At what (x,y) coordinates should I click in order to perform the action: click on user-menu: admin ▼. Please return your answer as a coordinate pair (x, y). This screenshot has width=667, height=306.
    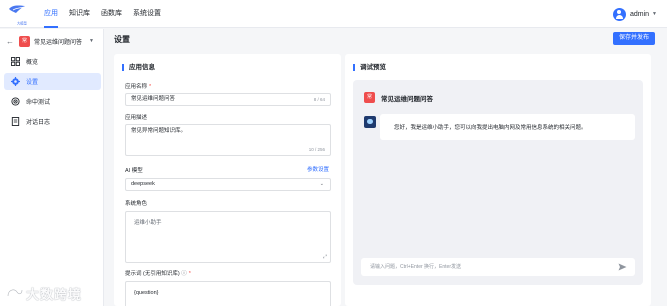
    Looking at the image, I should click on (634, 14).